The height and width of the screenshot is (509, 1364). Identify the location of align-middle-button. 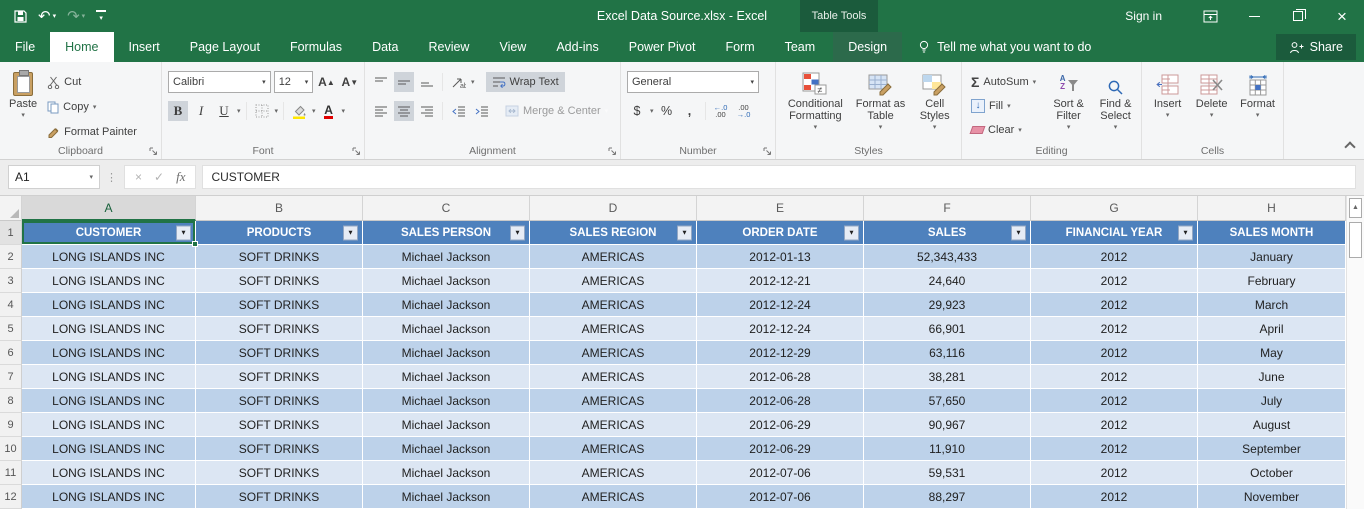
(404, 82).